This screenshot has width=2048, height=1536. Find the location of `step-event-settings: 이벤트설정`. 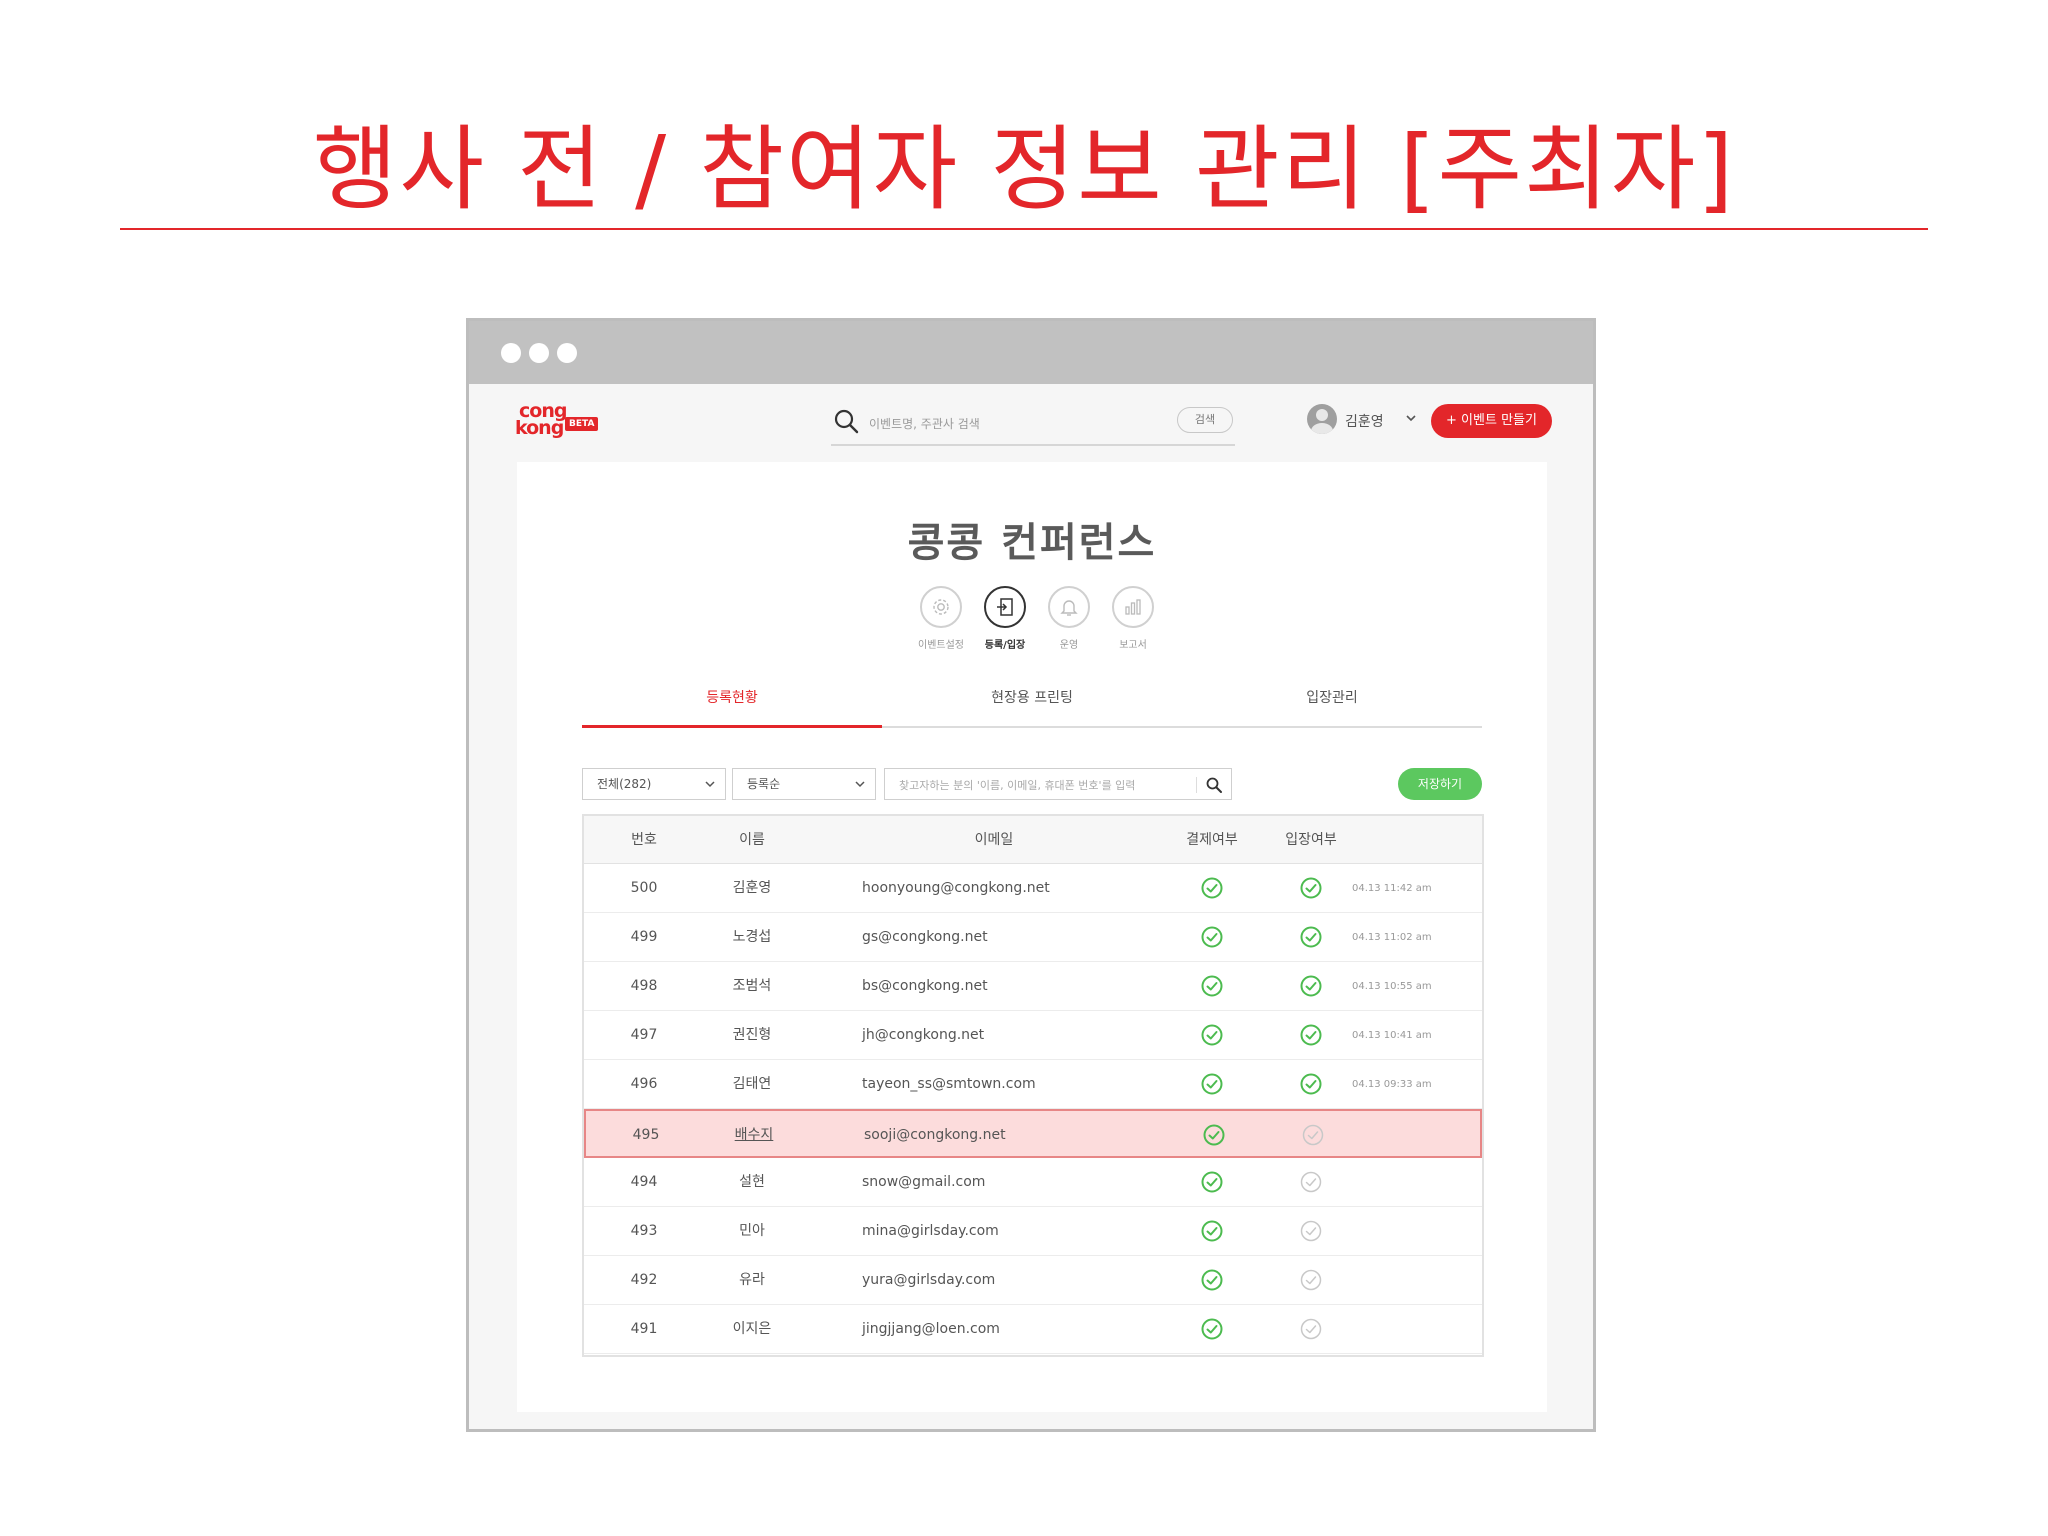

step-event-settings: 이벤트설정 is located at coordinates (941, 618).